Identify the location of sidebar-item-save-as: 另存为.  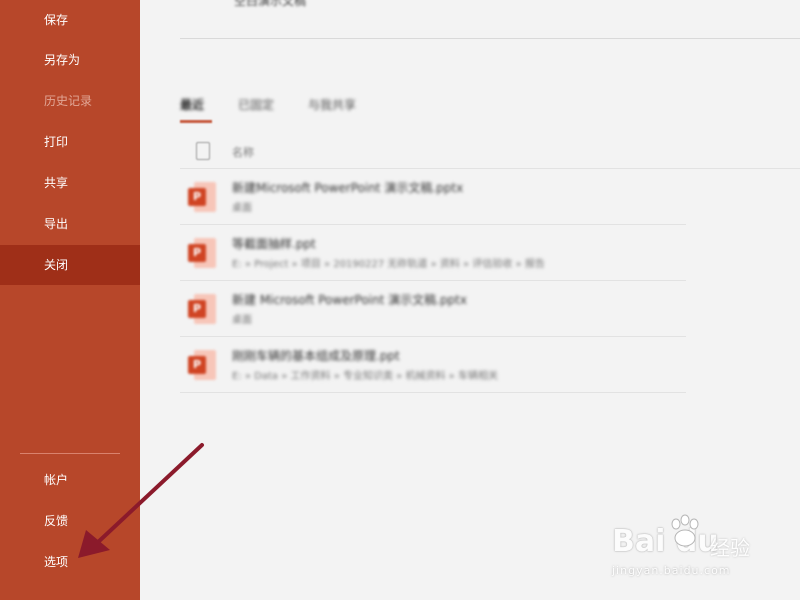
(70, 60).